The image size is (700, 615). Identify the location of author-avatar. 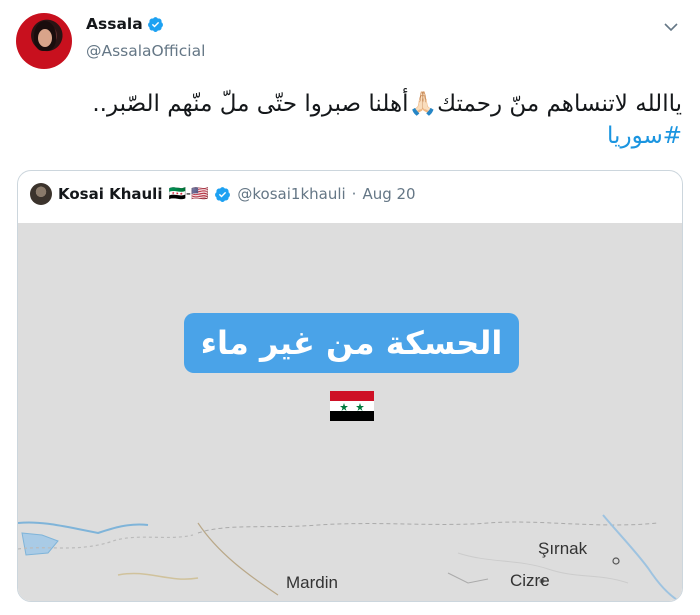
(44, 41).